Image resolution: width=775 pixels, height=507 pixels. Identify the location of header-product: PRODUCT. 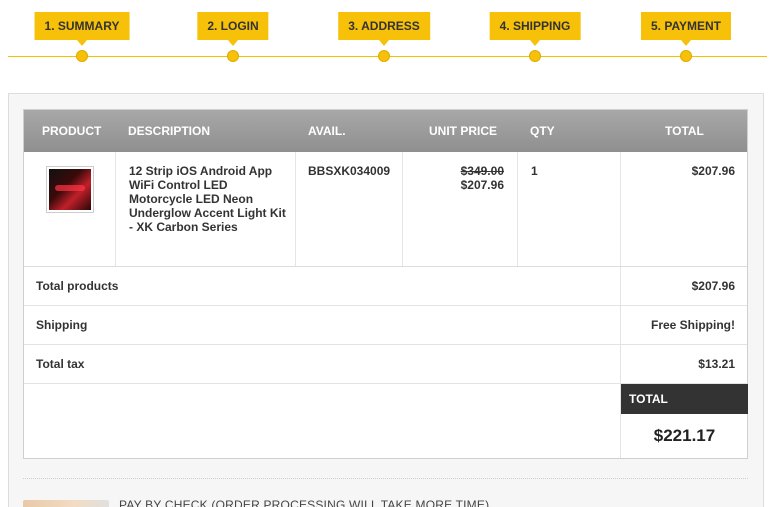
(72, 131).